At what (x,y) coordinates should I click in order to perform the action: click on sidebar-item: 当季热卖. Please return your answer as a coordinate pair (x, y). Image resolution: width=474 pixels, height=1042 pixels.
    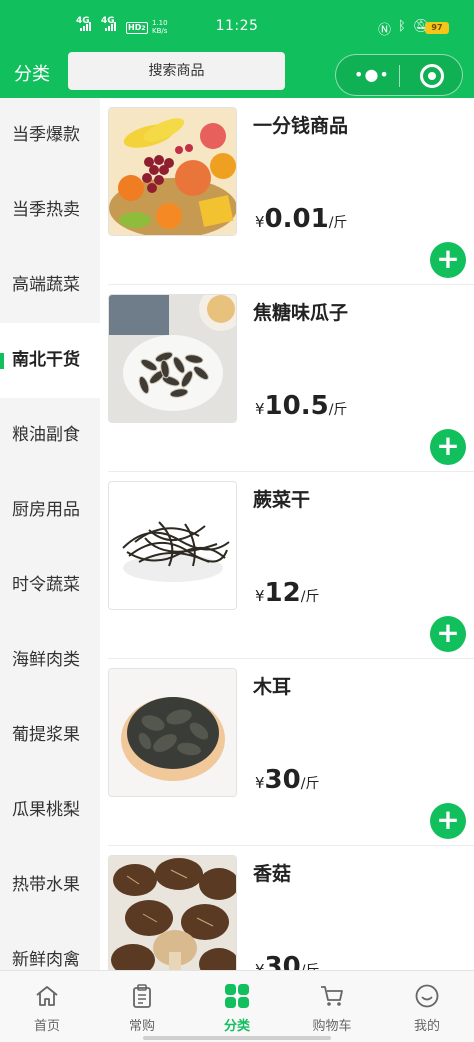
    Looking at the image, I should click on (50, 210).